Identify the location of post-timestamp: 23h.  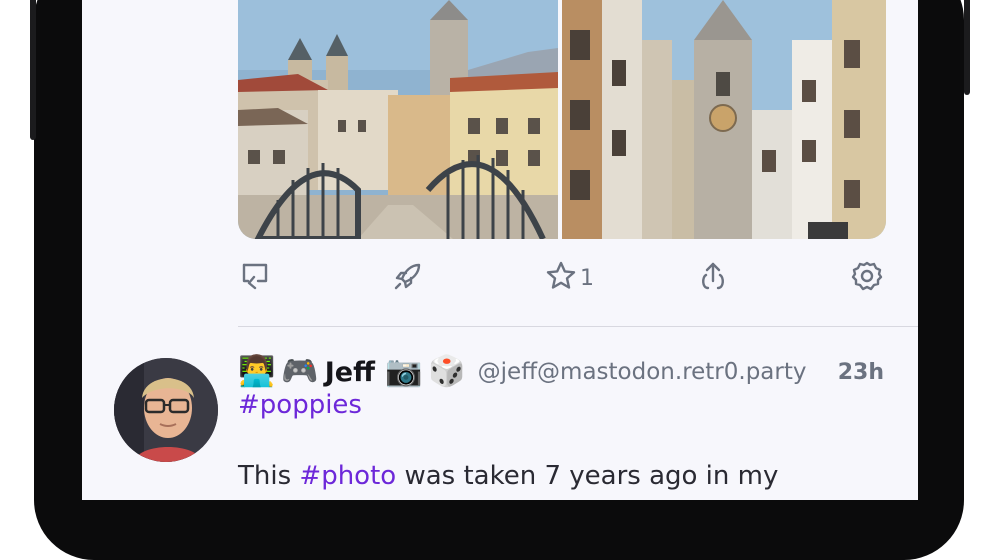
(861, 372).